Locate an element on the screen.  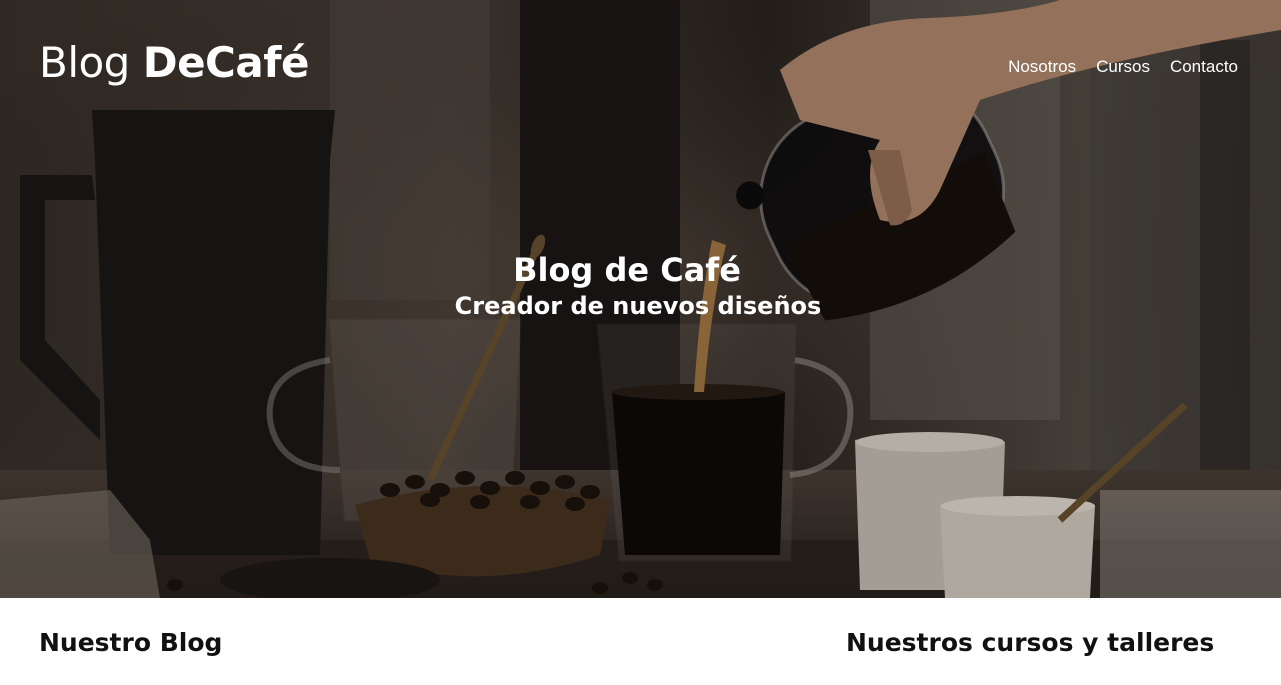
nav-link-nosotros: Nosotros is located at coordinates (1042, 67).